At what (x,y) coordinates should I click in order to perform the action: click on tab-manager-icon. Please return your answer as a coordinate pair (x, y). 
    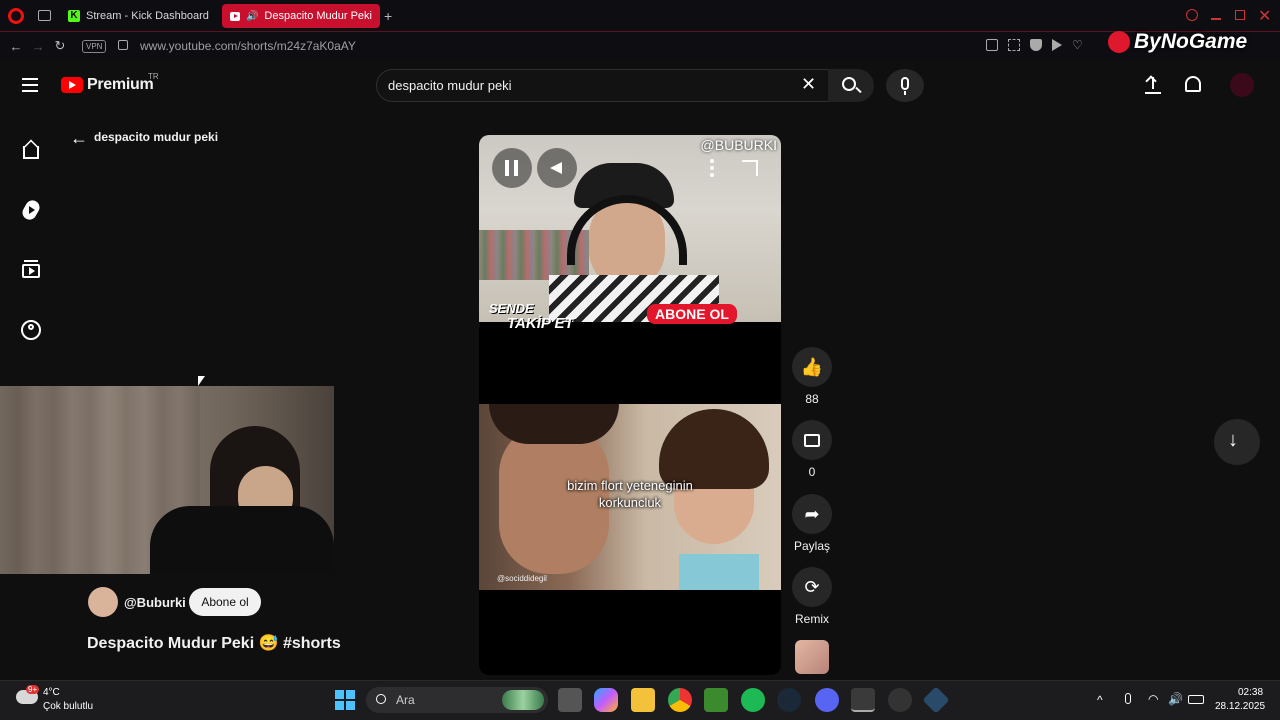
    Looking at the image, I should click on (44, 15).